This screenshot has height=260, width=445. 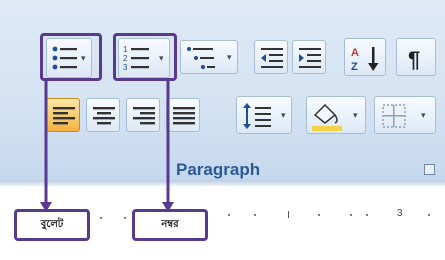 I want to click on shading-button: ▾, so click(x=336, y=115).